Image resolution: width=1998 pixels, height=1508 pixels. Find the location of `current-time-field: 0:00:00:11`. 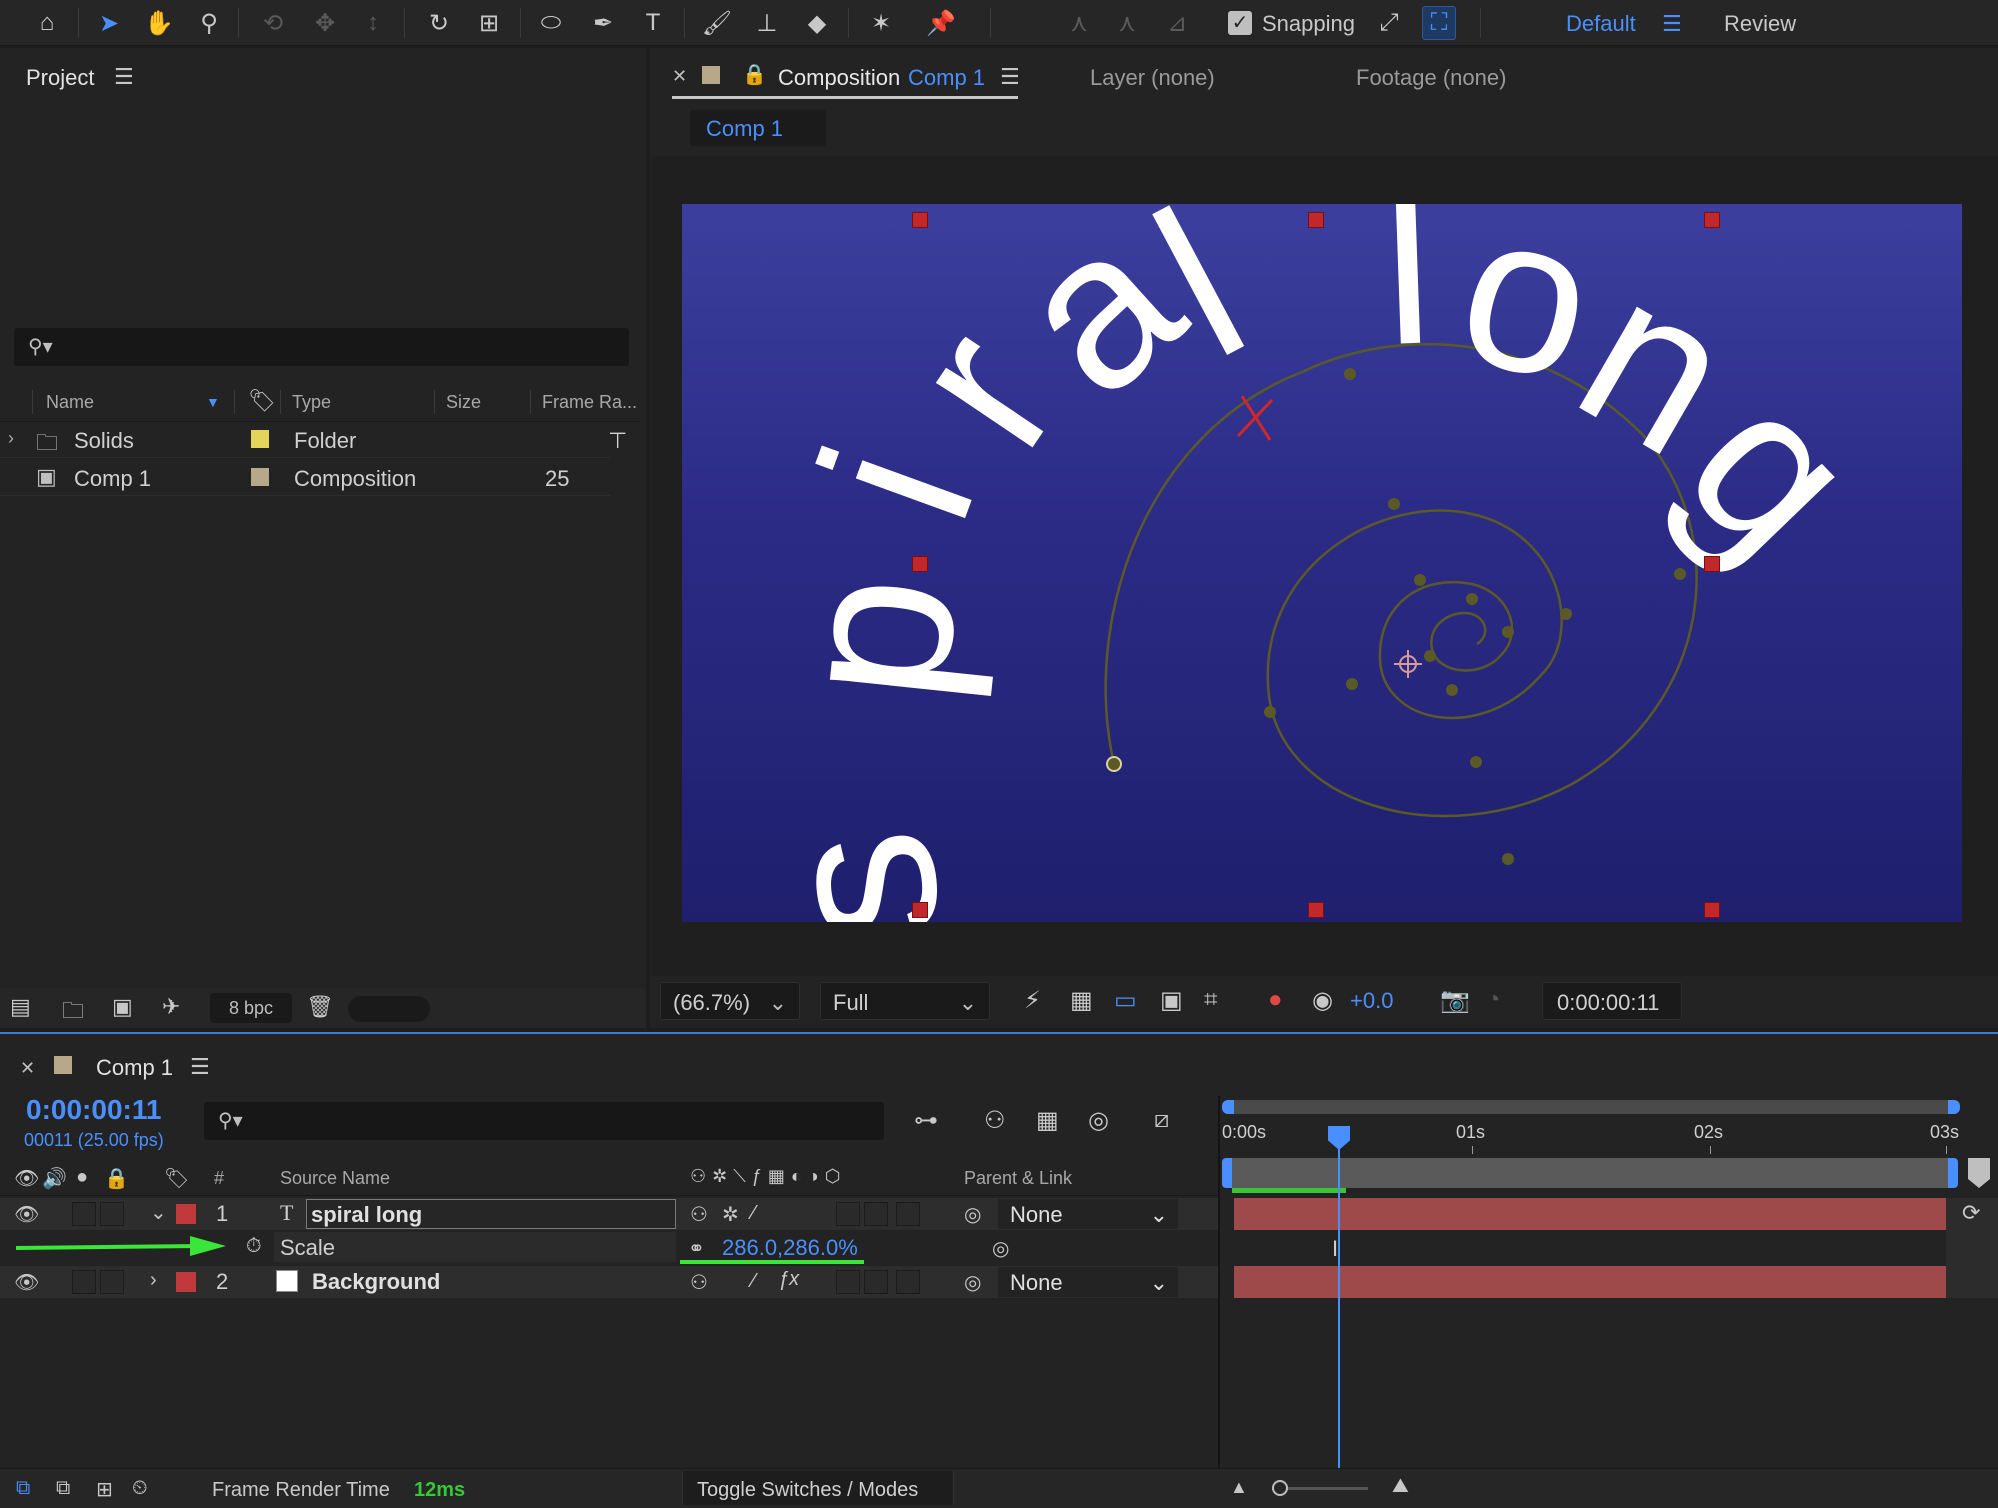

current-time-field: 0:00:00:11 is located at coordinates (1612, 1001).